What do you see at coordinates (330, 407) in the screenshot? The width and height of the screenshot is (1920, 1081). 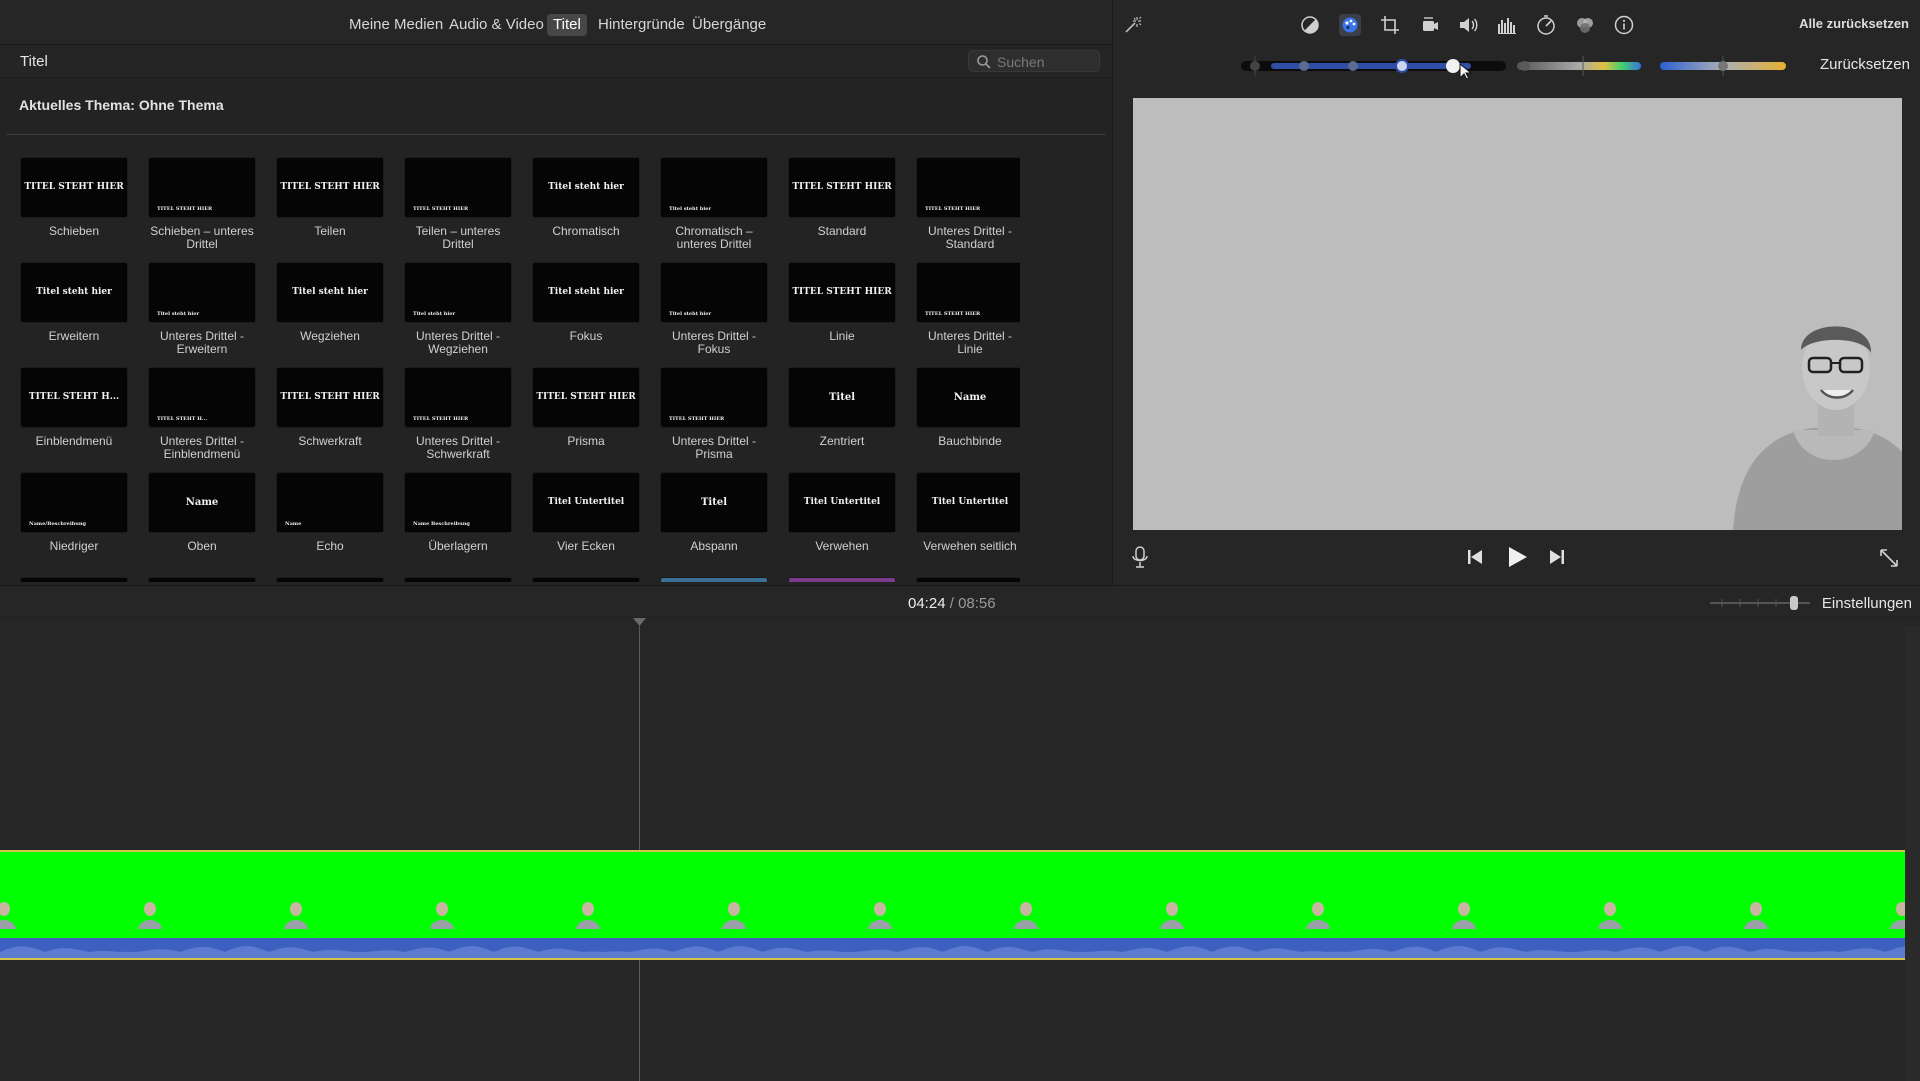 I see `title-tile: TITEL STEHT HIER Schwerkraft` at bounding box center [330, 407].